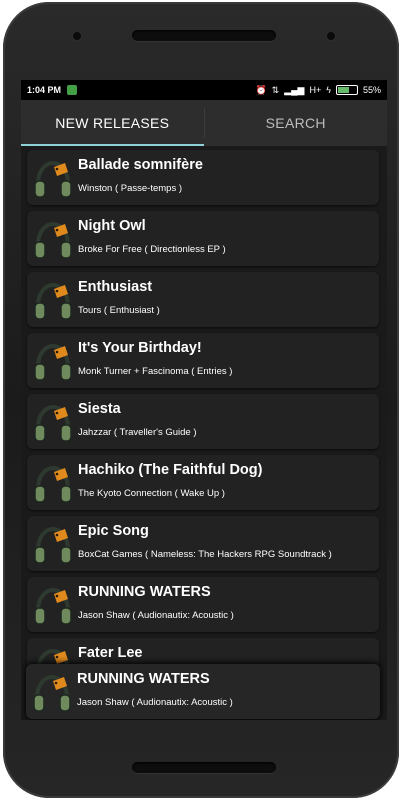 This screenshot has height=800, width=402. What do you see at coordinates (140, 348) in the screenshot?
I see `track-title: It's Your Birthday!` at bounding box center [140, 348].